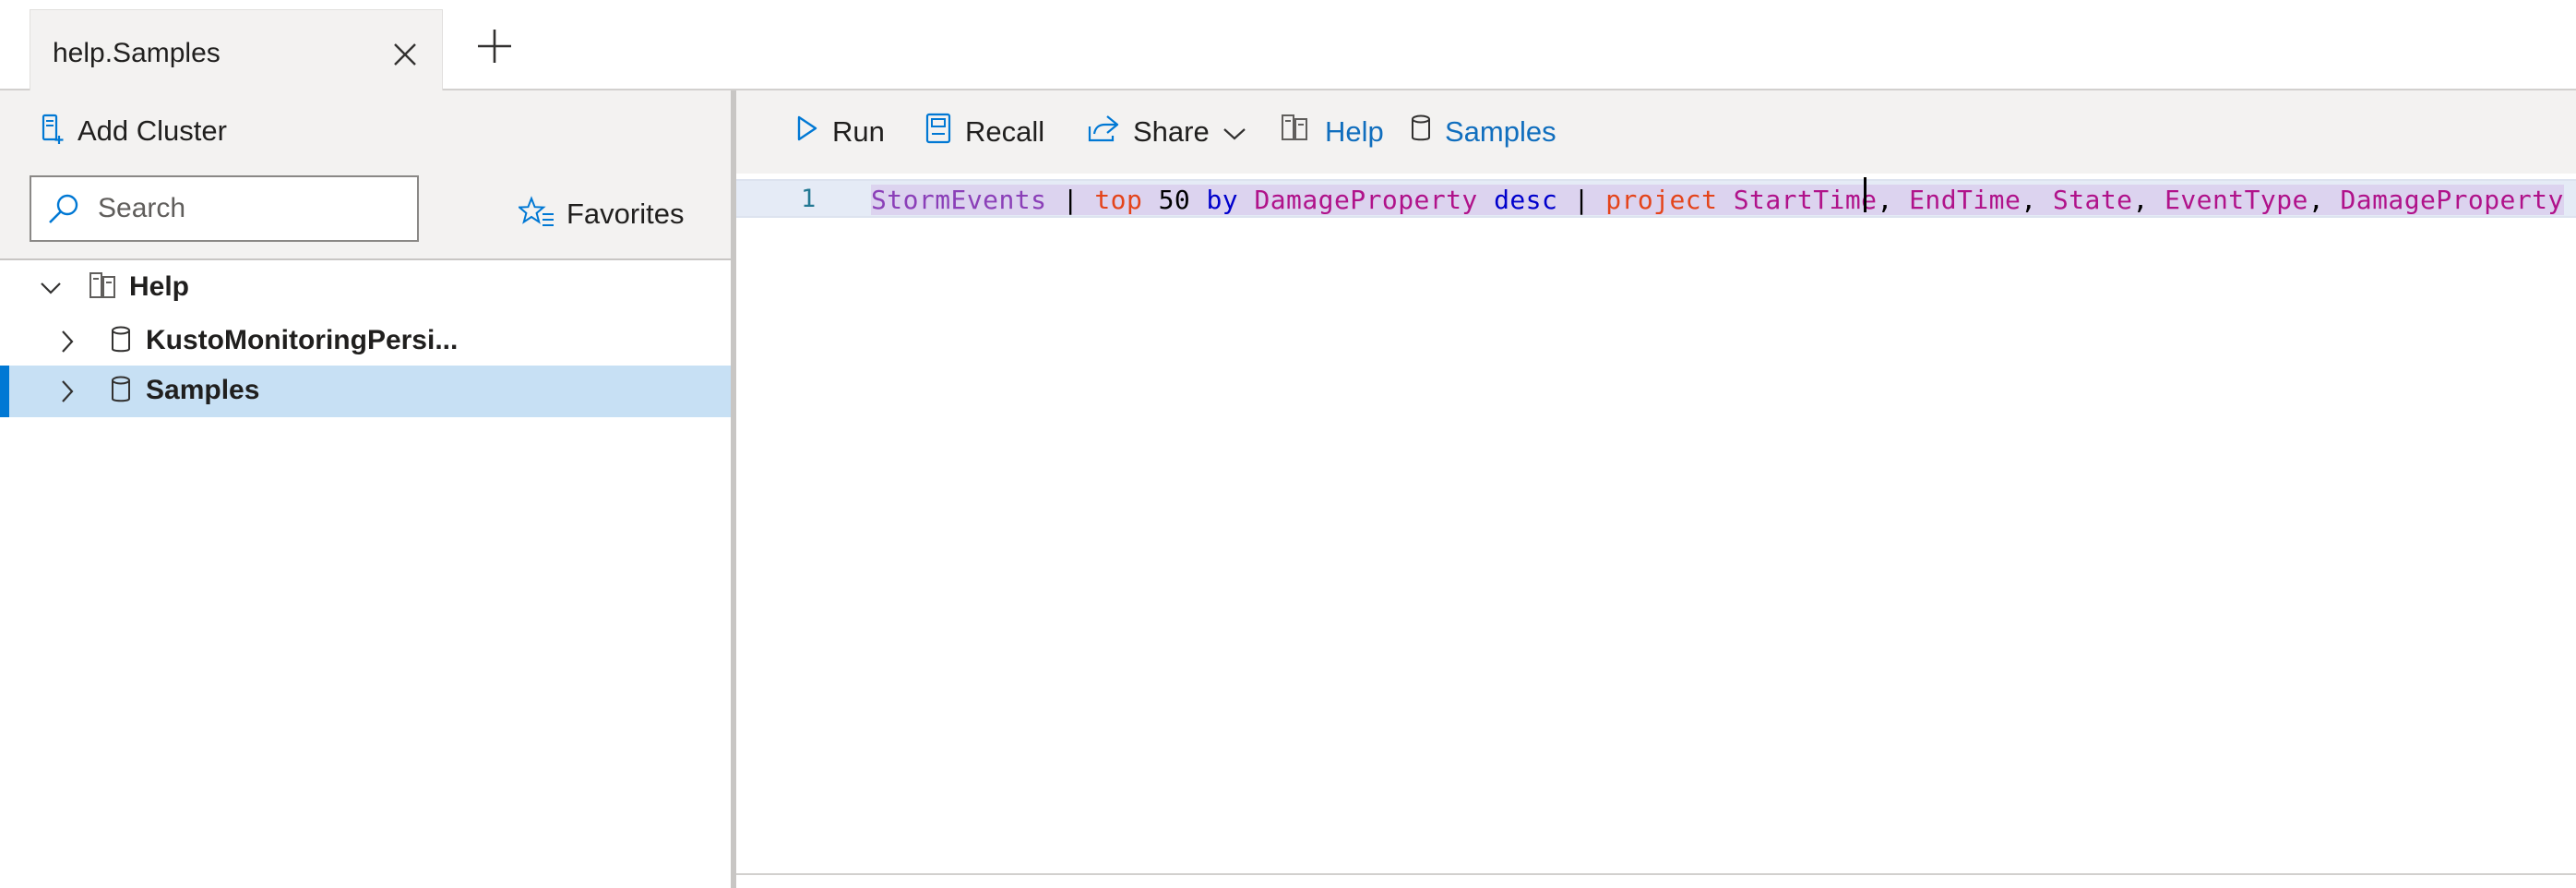  I want to click on add-cluster-icon, so click(53, 132).